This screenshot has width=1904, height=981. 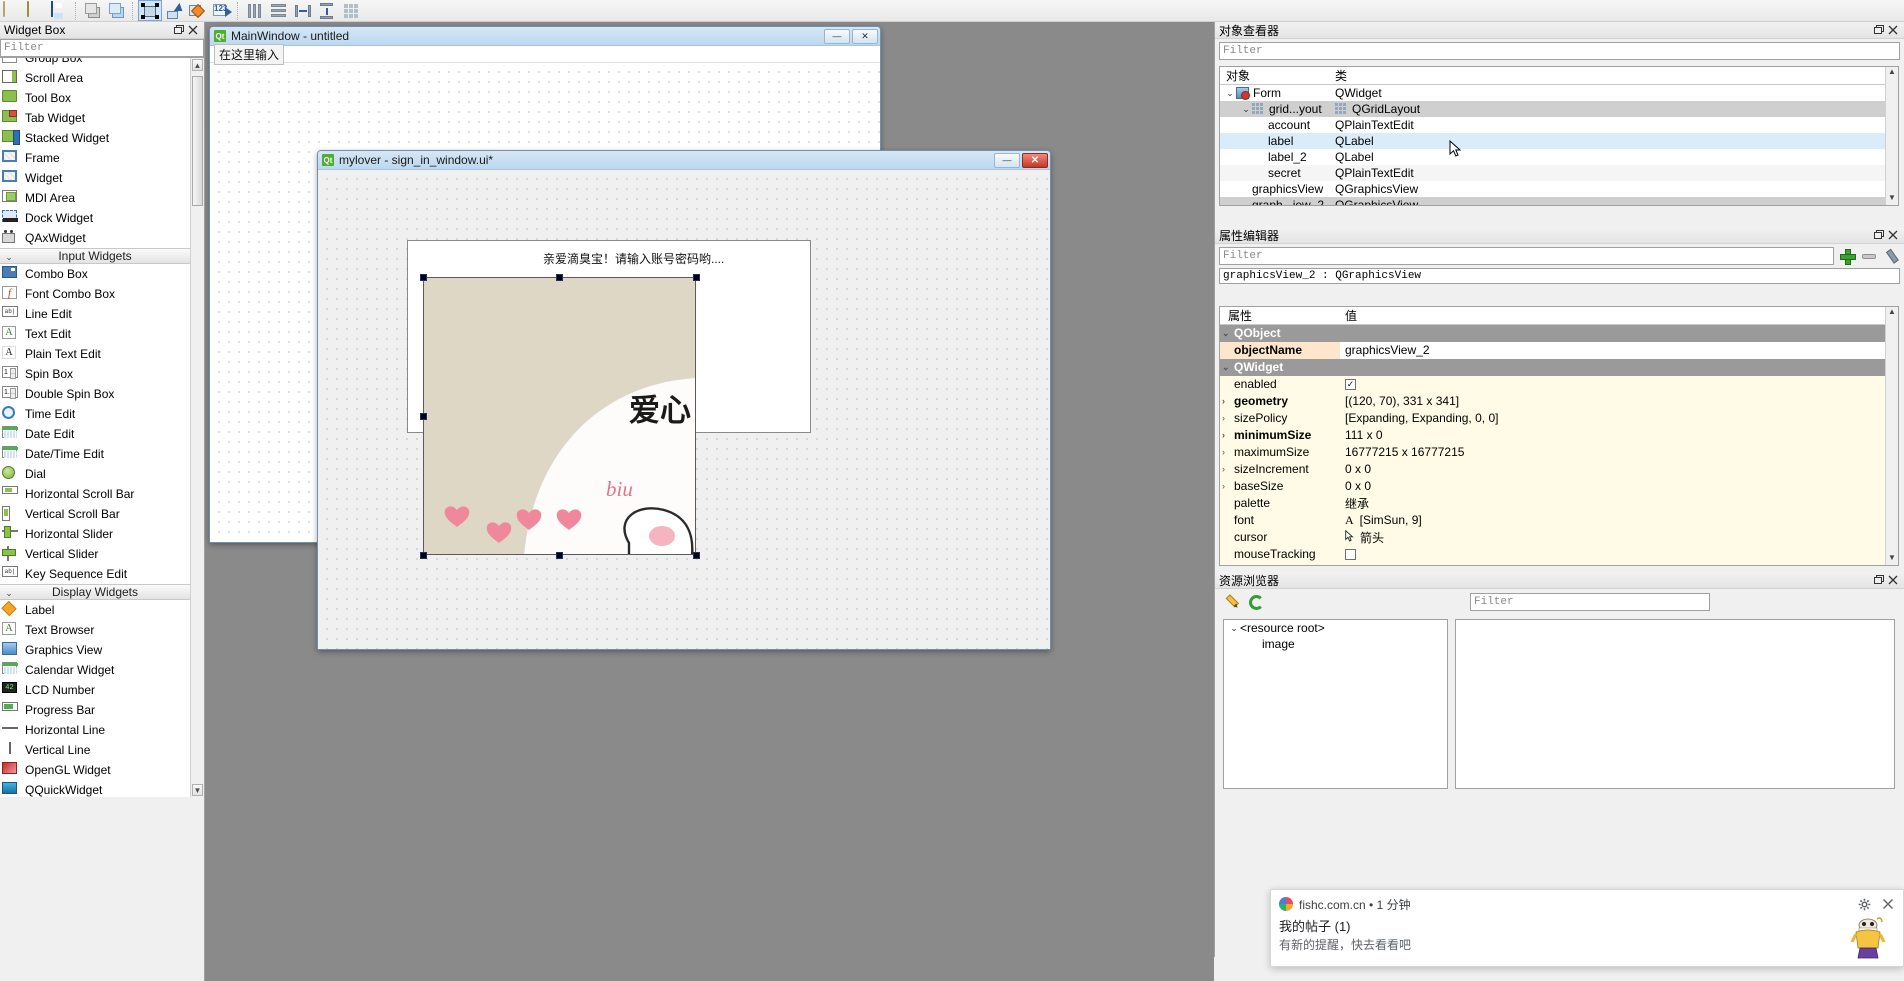 What do you see at coordinates (95, 770) in the screenshot?
I see `widget-box-item: OpenGL Widget` at bounding box center [95, 770].